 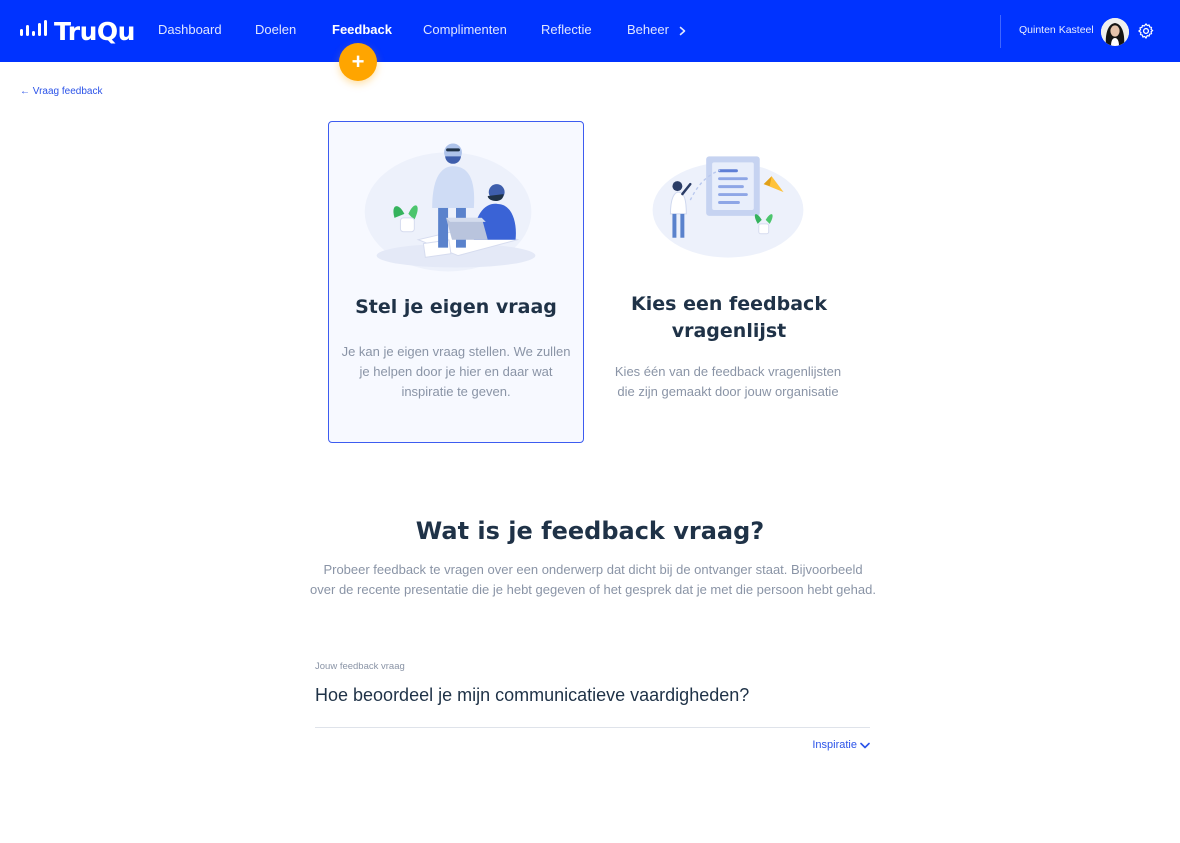 I want to click on truqu-logo: TruQu, so click(x=77, y=31).